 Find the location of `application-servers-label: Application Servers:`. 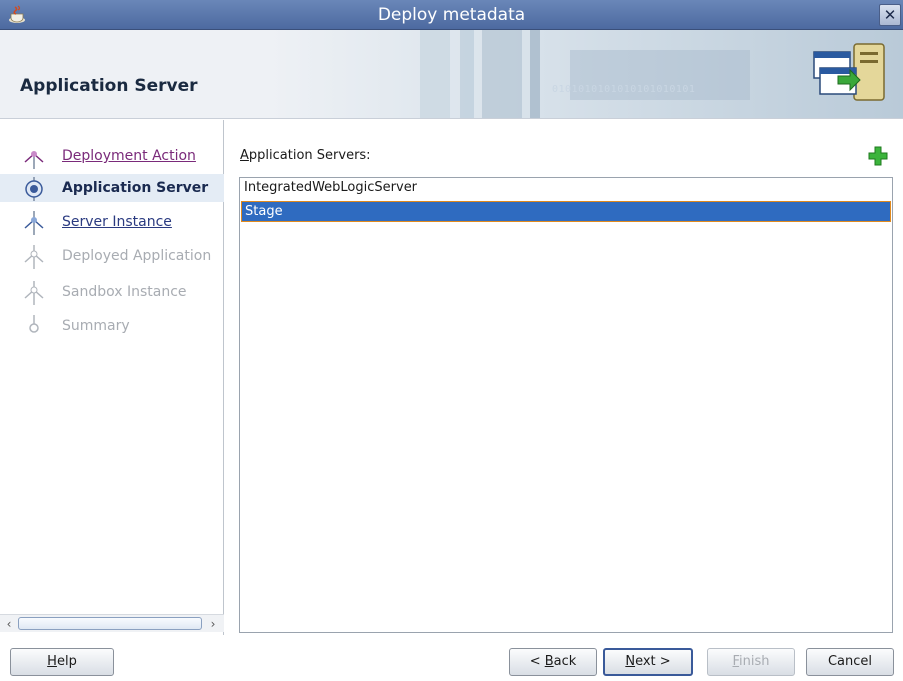

application-servers-label: Application Servers: is located at coordinates (305, 155).